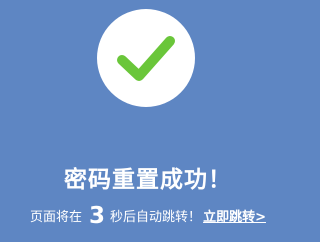 The width and height of the screenshot is (320, 242). I want to click on redirect-message: 页面将在 3 秒后自动跳转！ 立即跳转>, so click(148, 217).